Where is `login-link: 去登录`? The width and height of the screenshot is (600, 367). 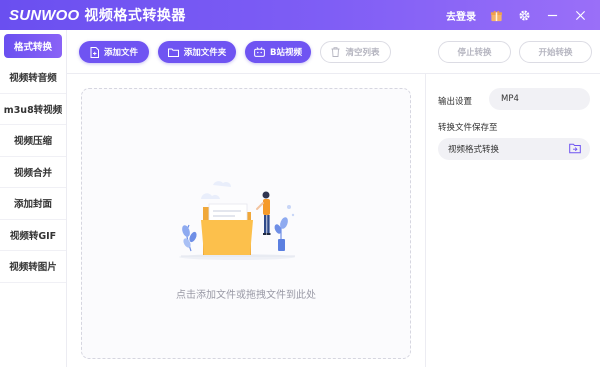 login-link: 去登录 is located at coordinates (461, 15).